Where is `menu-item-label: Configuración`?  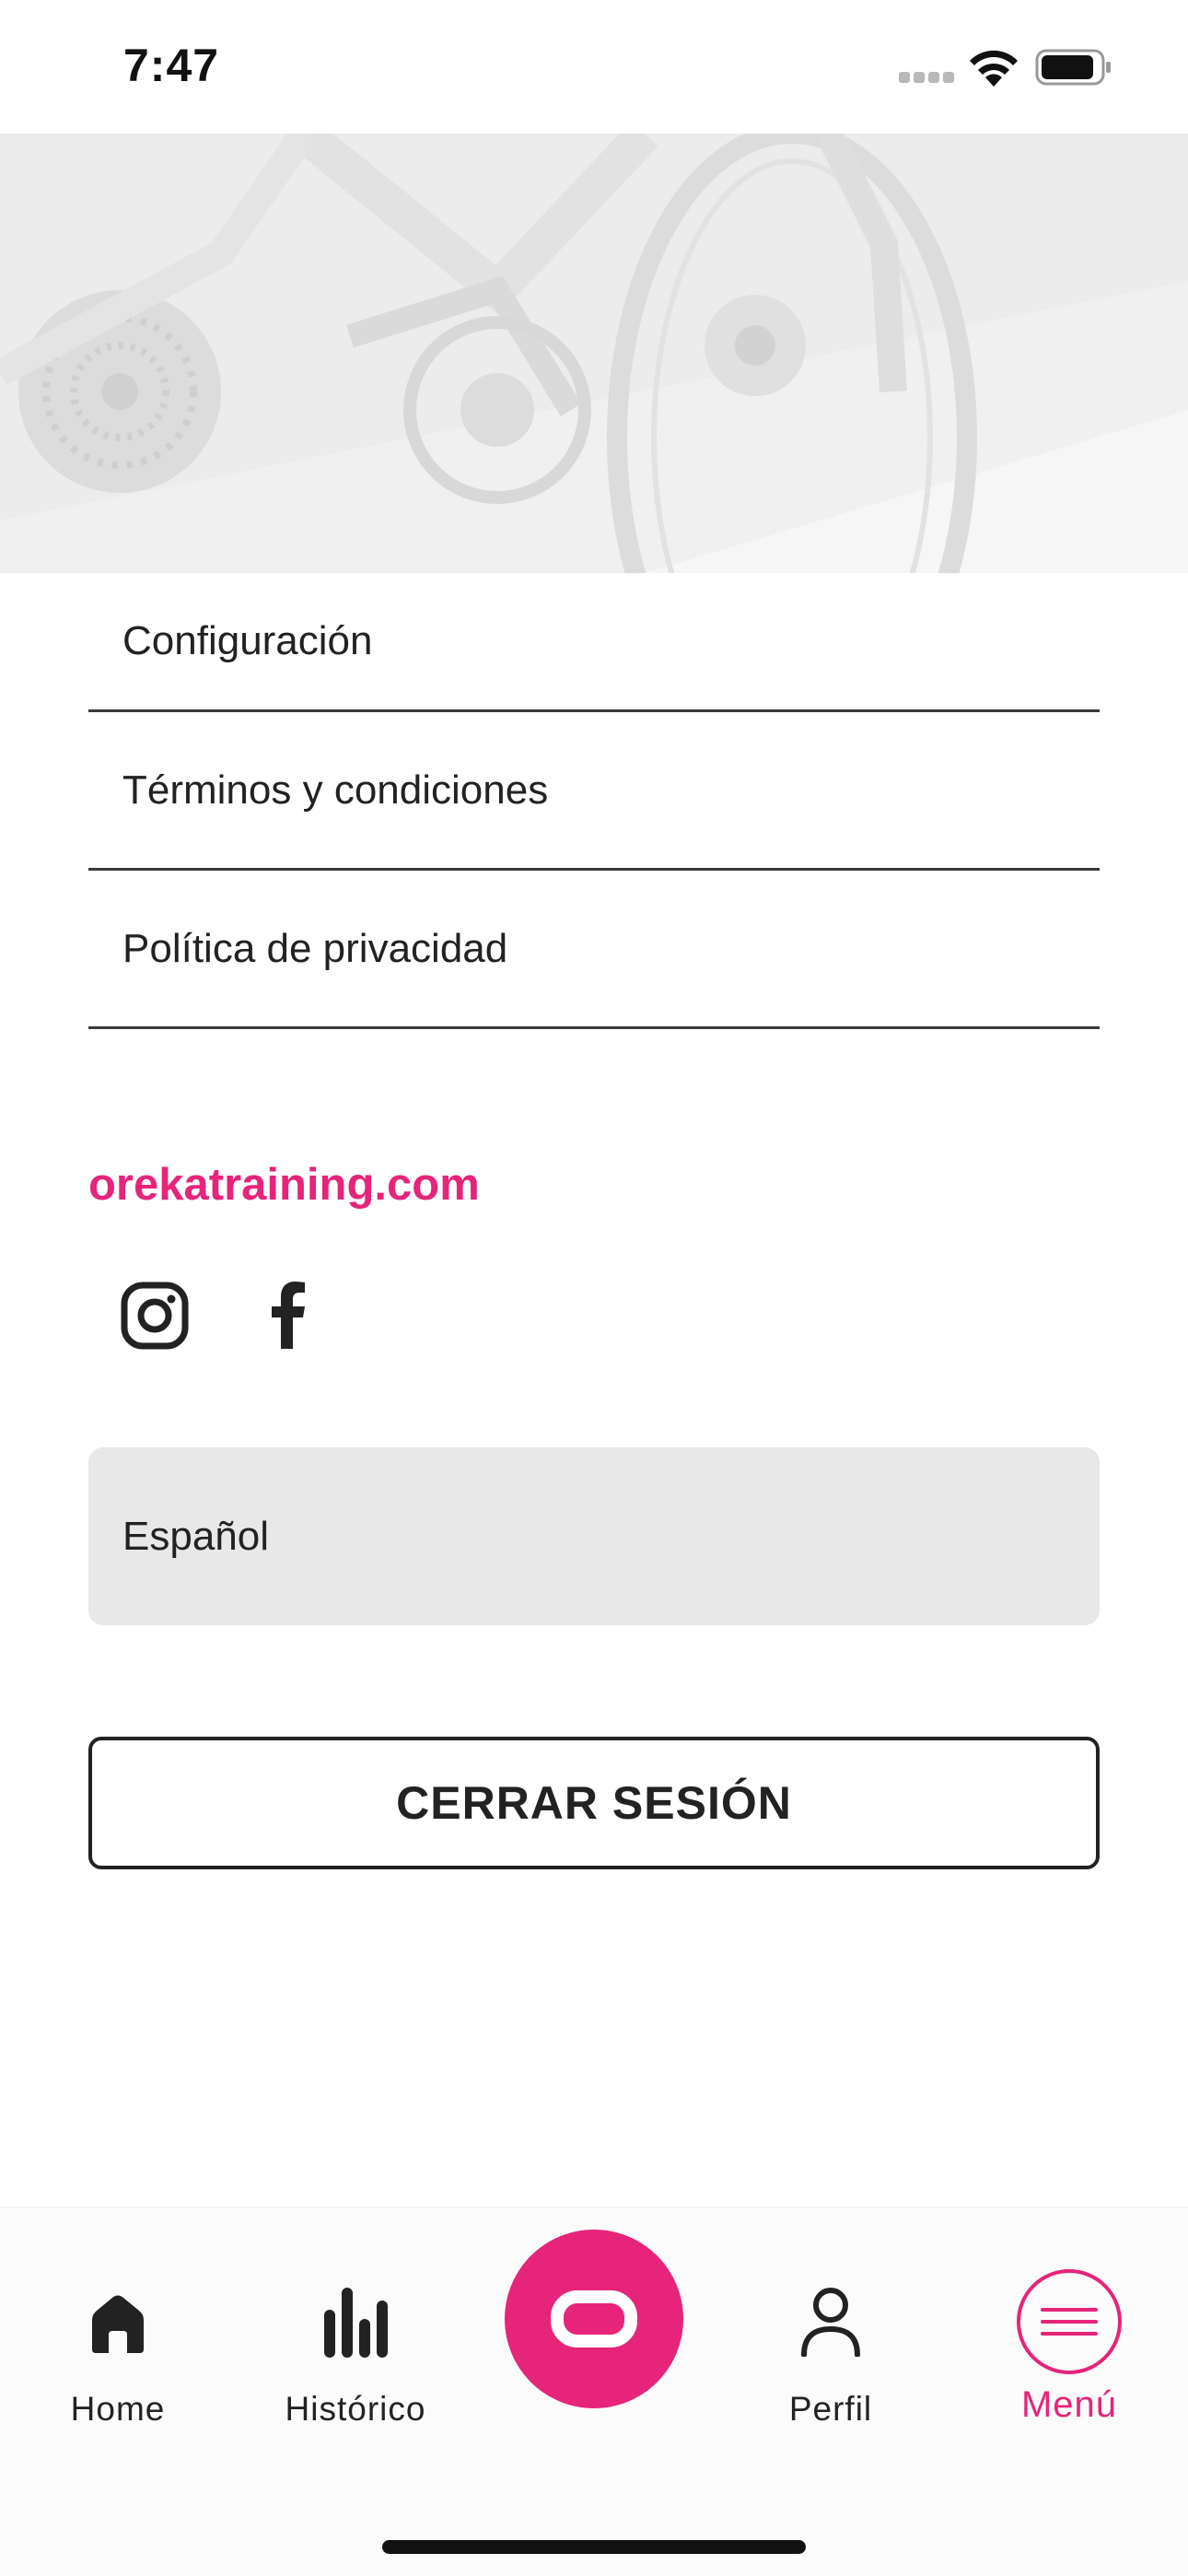
menu-item-label: Configuración is located at coordinates (247, 640).